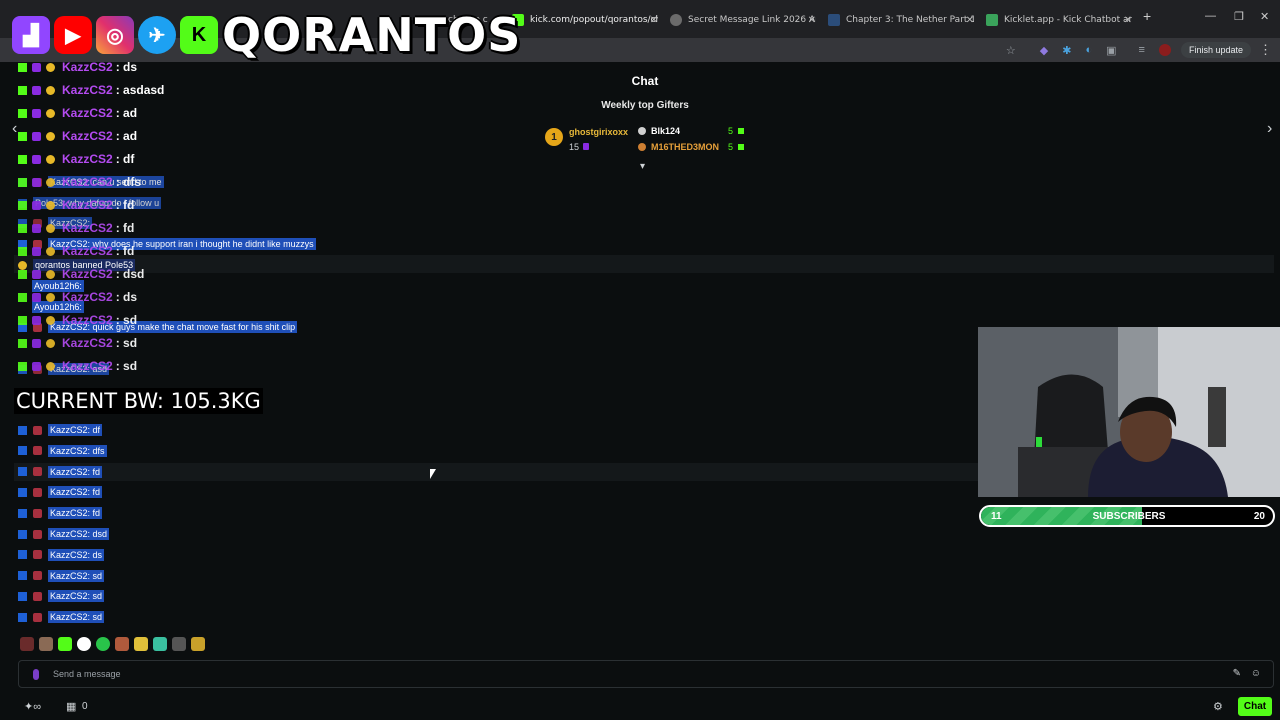 This screenshot has width=1280, height=720. Describe the element at coordinates (79, 534) in the screenshot. I see `chat-message-text: KazzCS2: dsd` at that location.